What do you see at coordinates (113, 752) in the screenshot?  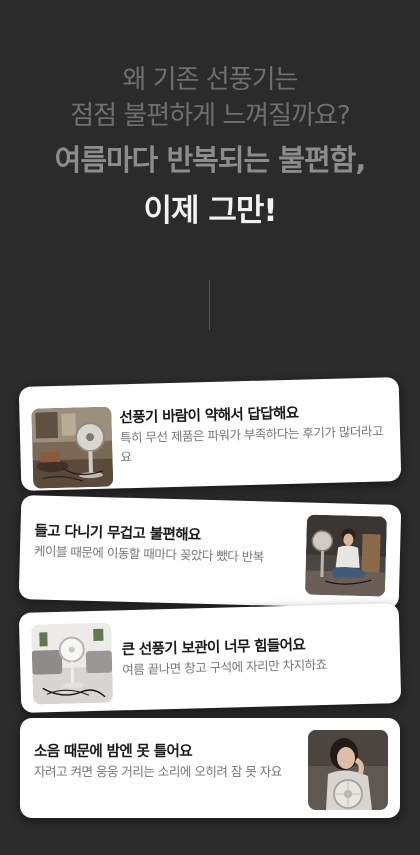 I see `card-title: 소음 때문에 밤엔 못 틀어요` at bounding box center [113, 752].